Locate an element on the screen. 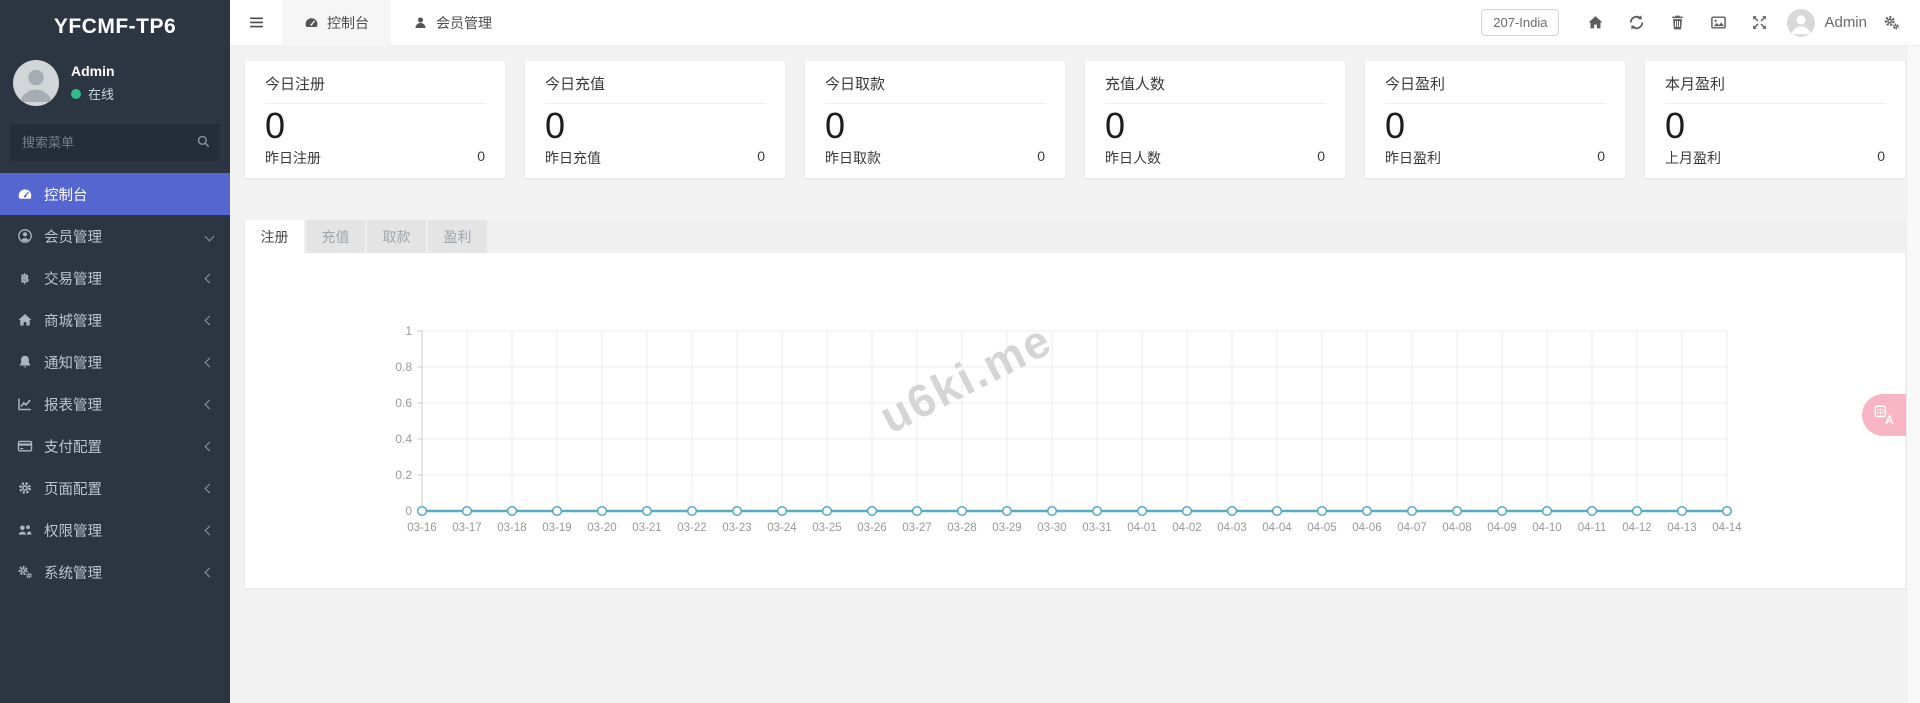  search-input is located at coordinates (115, 142).